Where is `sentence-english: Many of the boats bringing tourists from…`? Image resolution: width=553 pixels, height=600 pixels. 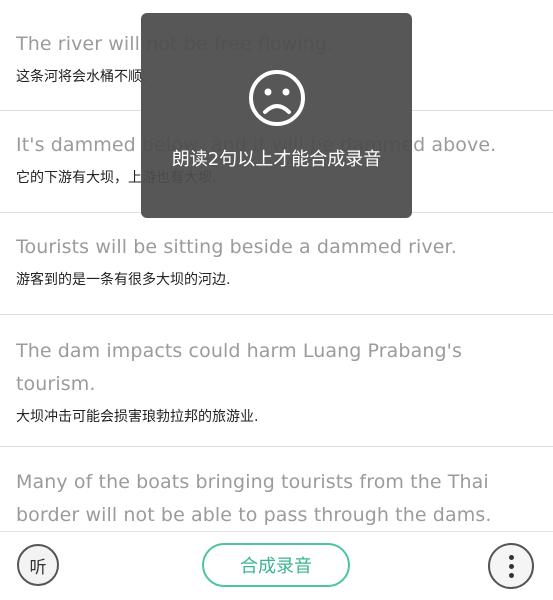 sentence-english: Many of the boats bringing tourists from… is located at coordinates (254, 498).